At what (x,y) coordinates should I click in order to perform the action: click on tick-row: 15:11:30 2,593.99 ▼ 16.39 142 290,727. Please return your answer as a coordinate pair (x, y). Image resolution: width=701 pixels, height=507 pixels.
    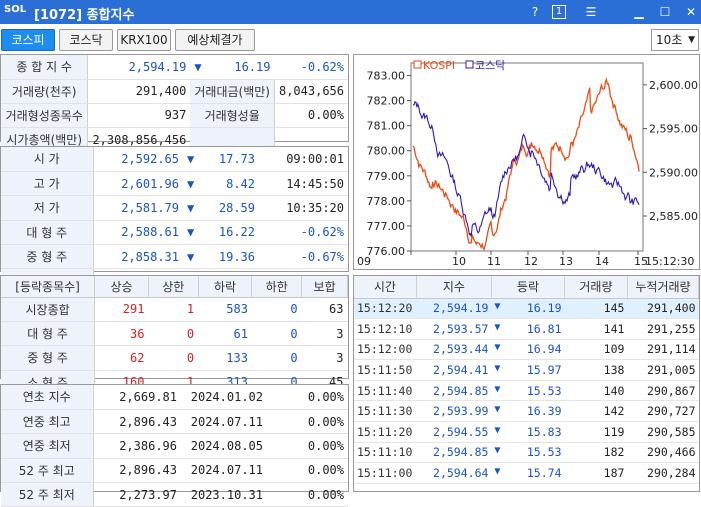
    Looking at the image, I should click on (526, 411).